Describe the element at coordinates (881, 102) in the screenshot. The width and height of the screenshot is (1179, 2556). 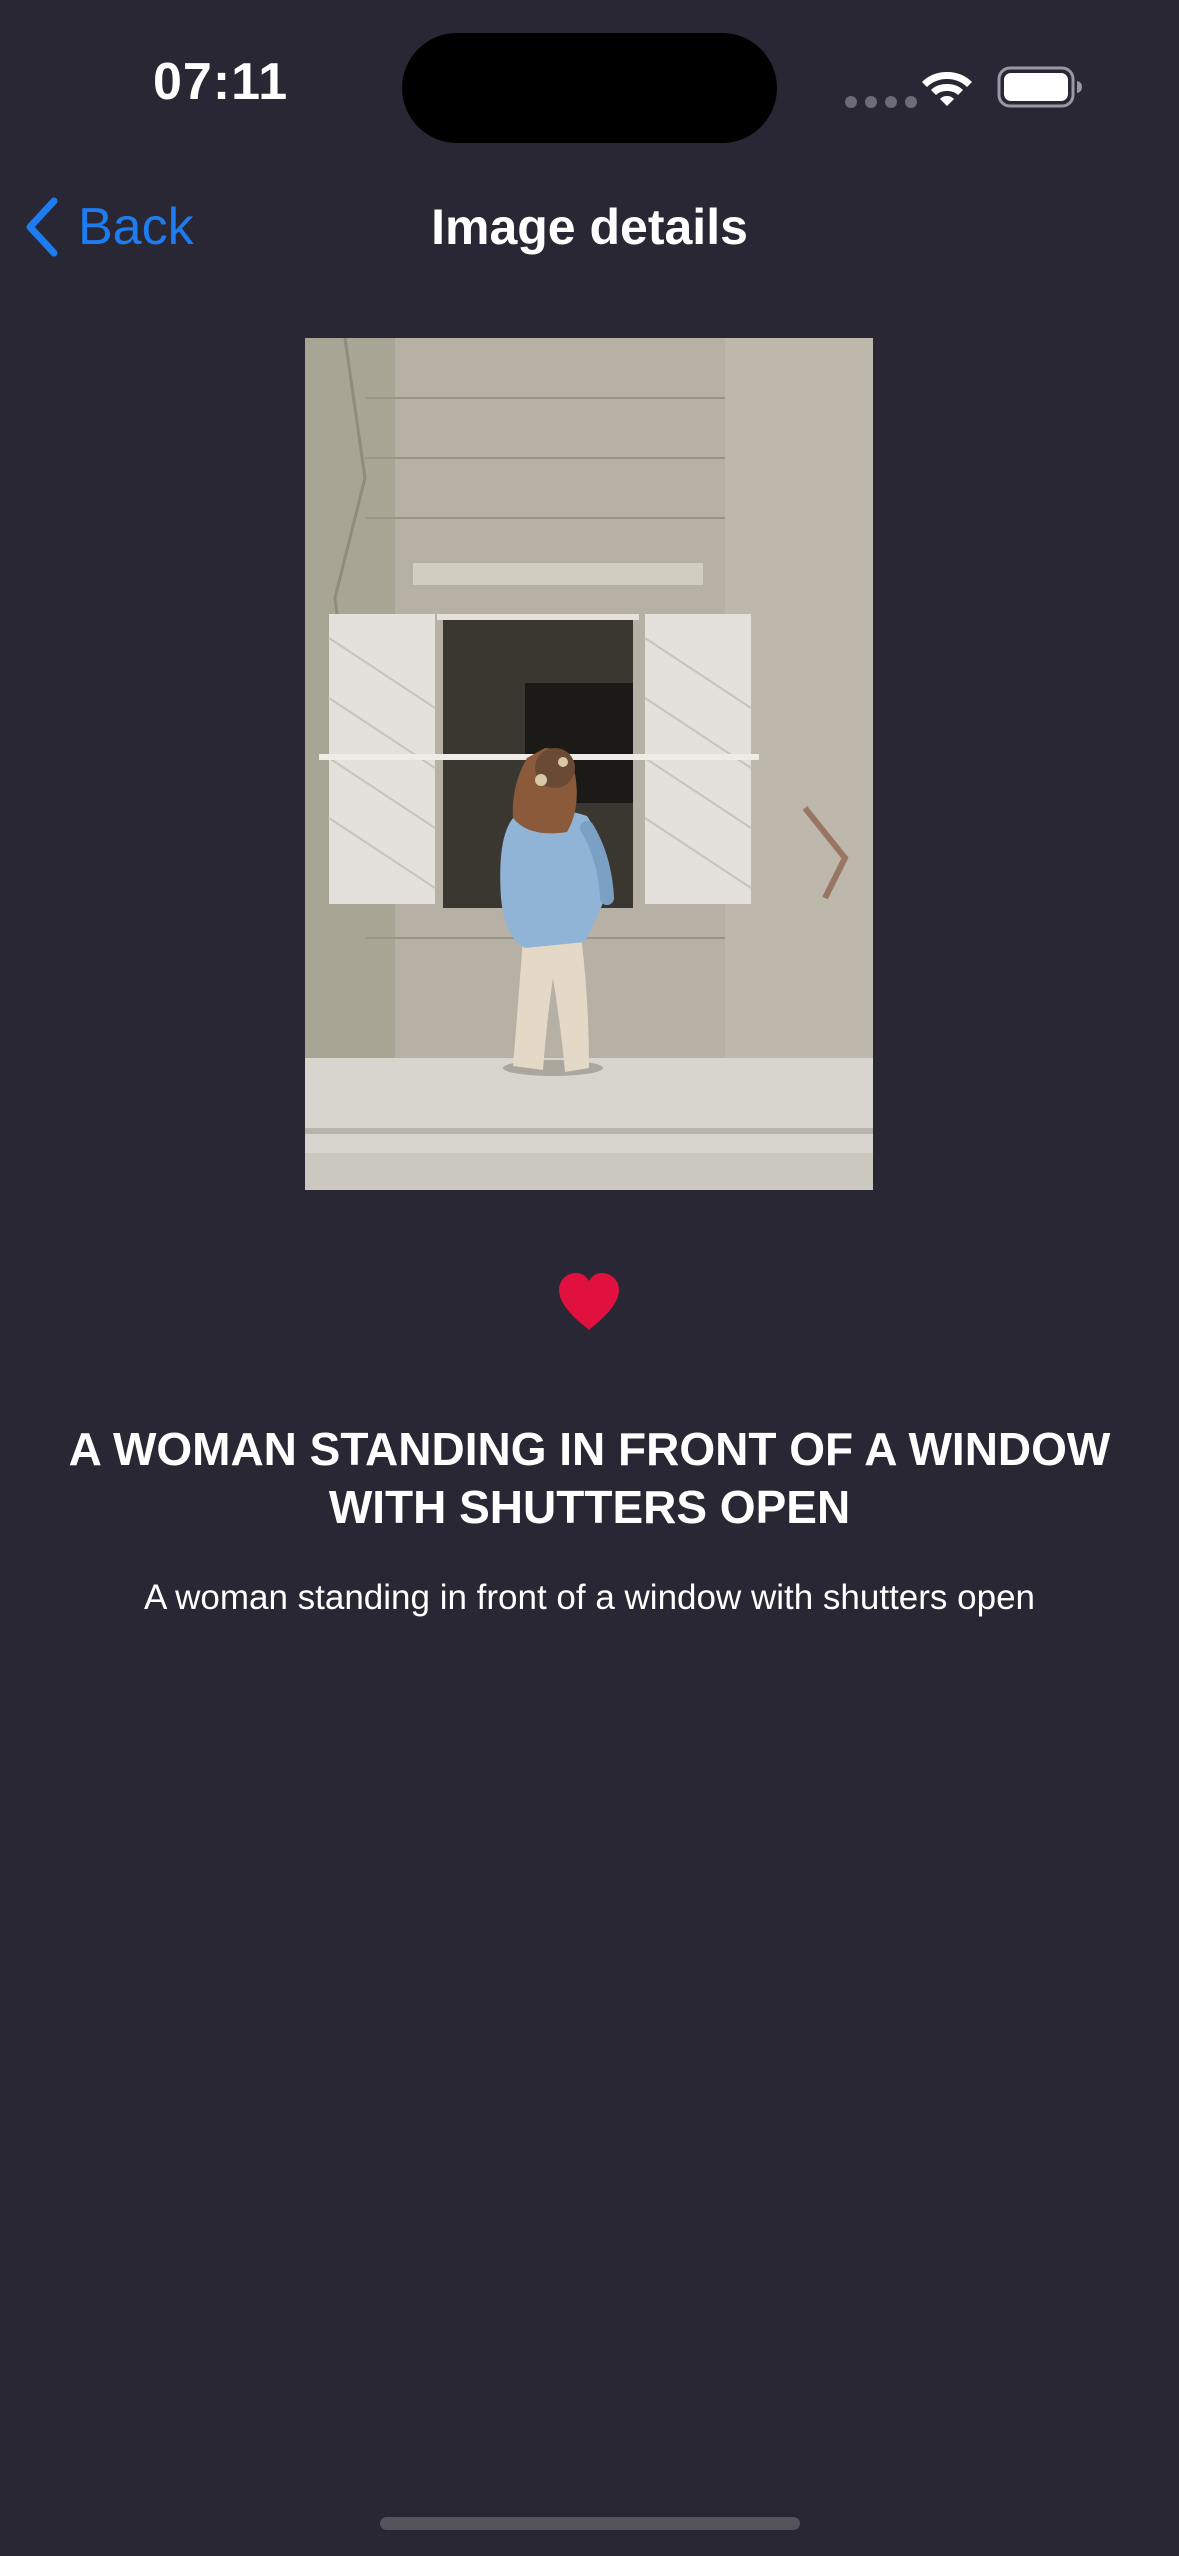
I see `cellular-signal-icon` at that location.